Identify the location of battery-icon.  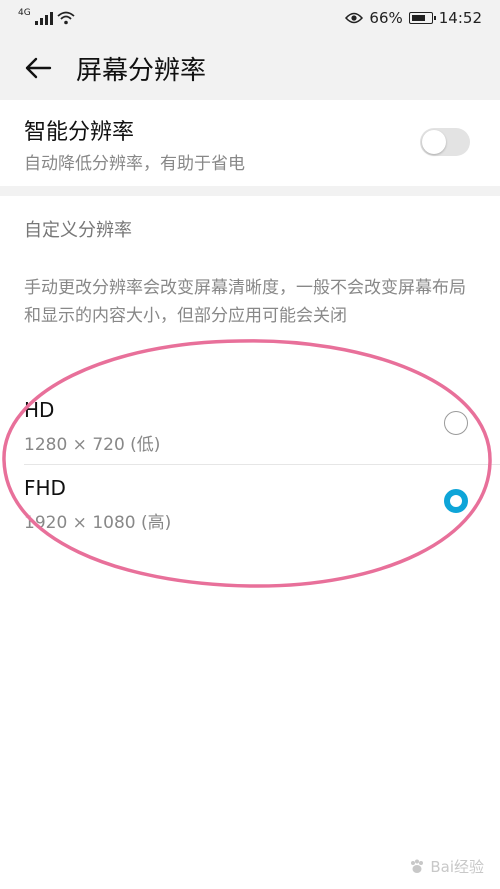
(422, 18).